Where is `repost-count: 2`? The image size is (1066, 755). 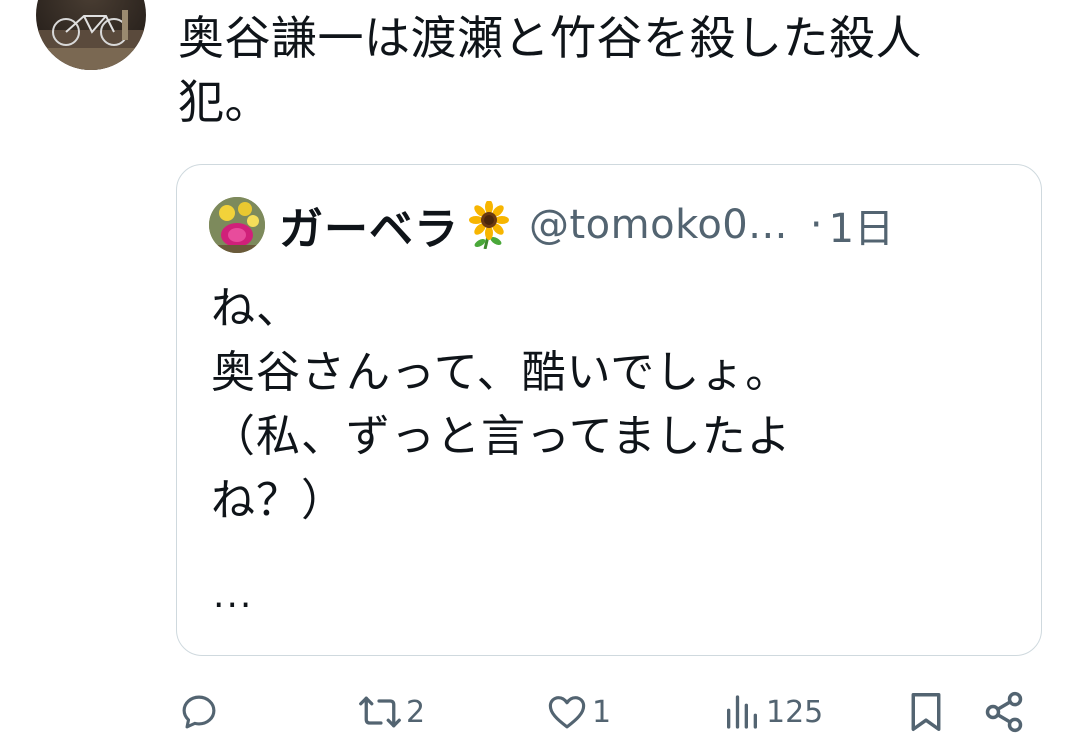
repost-count: 2 is located at coordinates (416, 712).